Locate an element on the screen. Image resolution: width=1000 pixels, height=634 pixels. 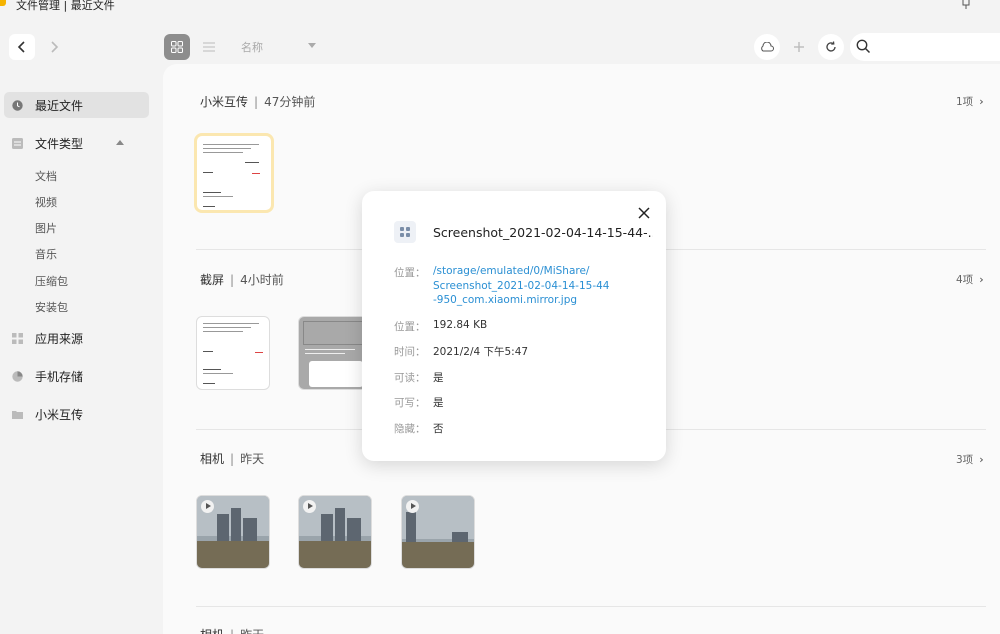
file-types-icon is located at coordinates (17, 143).